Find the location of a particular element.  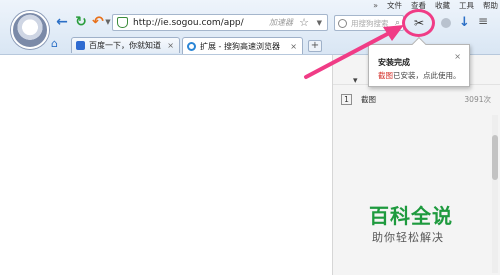

refresh-icon: ↻ is located at coordinates (81, 22).